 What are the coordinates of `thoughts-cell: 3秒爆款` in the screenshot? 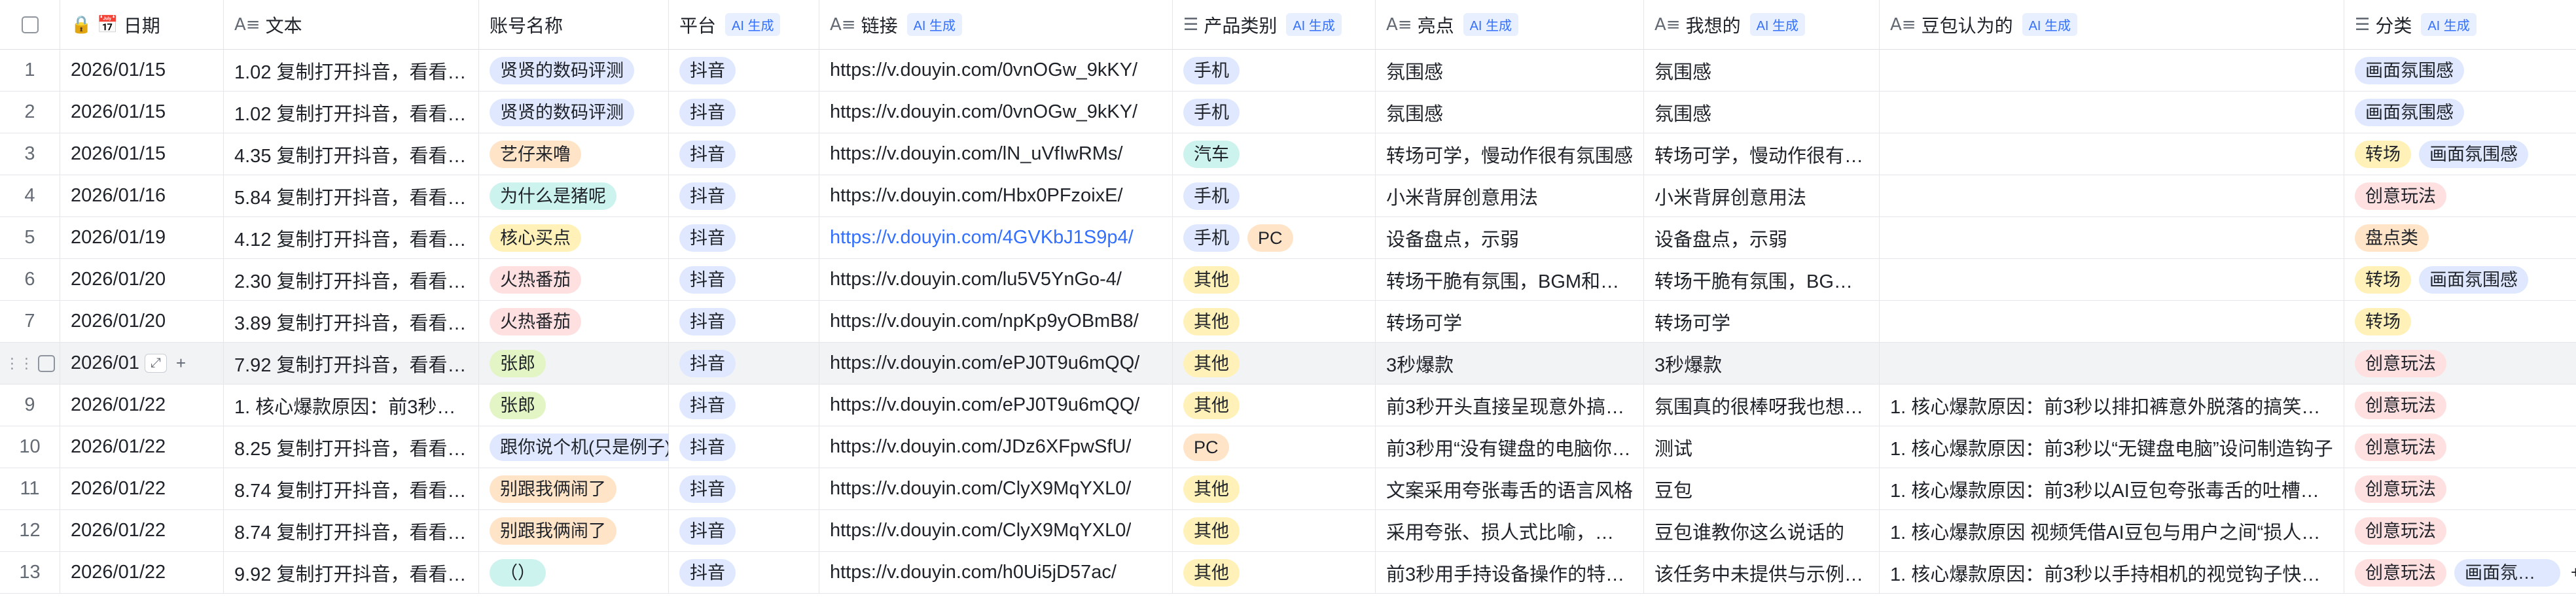 It's located at (1762, 364).